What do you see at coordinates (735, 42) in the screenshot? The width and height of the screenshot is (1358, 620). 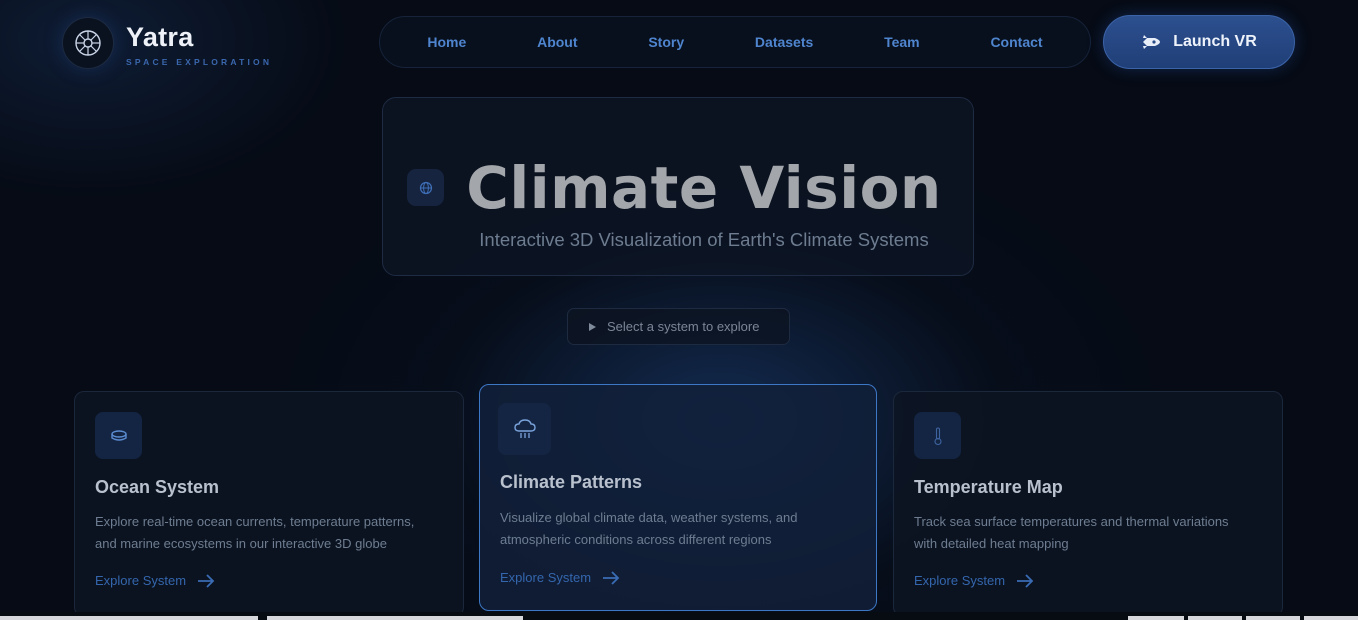 I see `main-nav: Home About Story Datasets Team Contact` at bounding box center [735, 42].